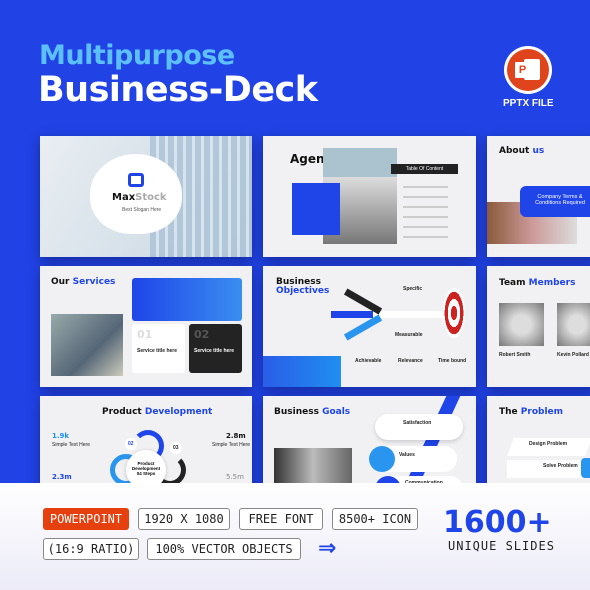 Image resolution: width=590 pixels, height=590 pixels. What do you see at coordinates (573, 355) in the screenshot?
I see `member-name: Kevin Pollard` at bounding box center [573, 355].